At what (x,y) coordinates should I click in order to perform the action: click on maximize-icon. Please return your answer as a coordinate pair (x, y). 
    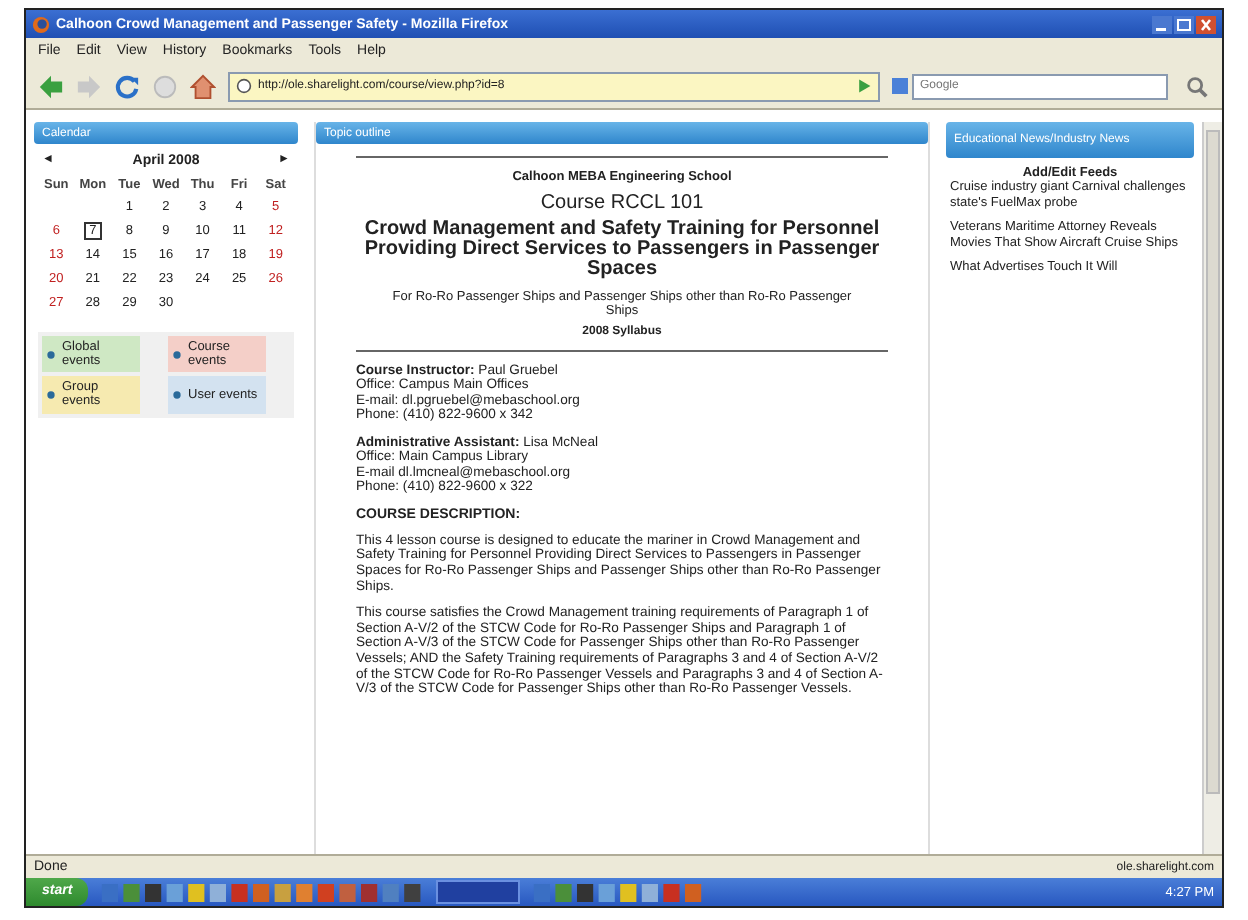
    Looking at the image, I should click on (1184, 24).